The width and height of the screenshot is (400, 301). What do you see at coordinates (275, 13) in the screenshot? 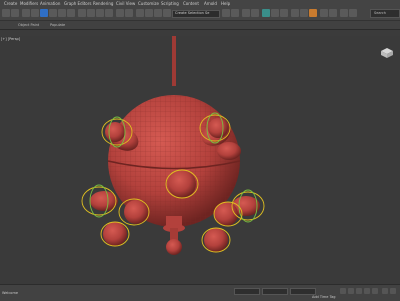
I see `schematic-view-icon` at bounding box center [275, 13].